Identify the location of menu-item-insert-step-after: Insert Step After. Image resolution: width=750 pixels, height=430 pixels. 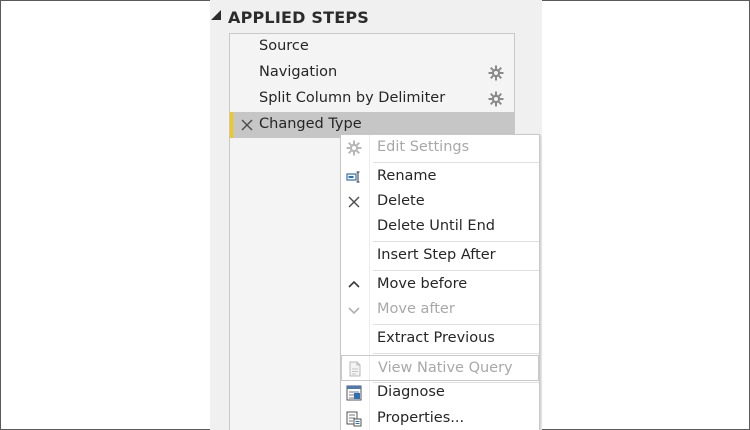
(440, 256).